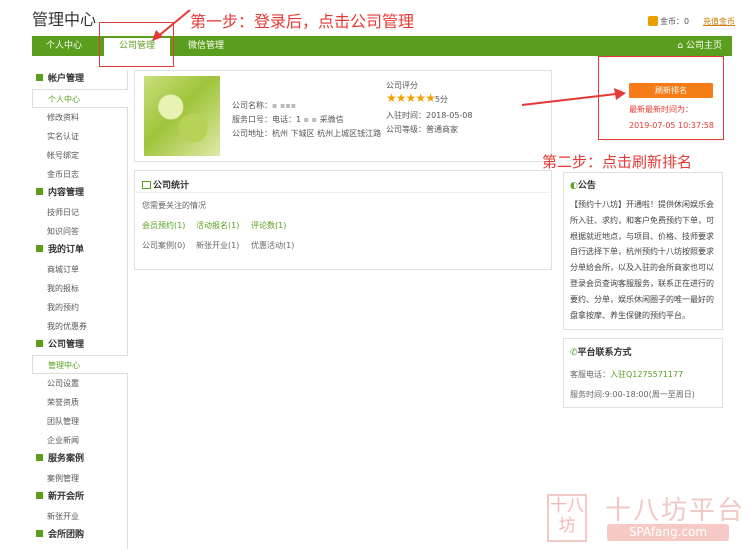 The image size is (750, 549). I want to click on step1-annotation: 第一步：登录后，点击公司管理, so click(302, 21).